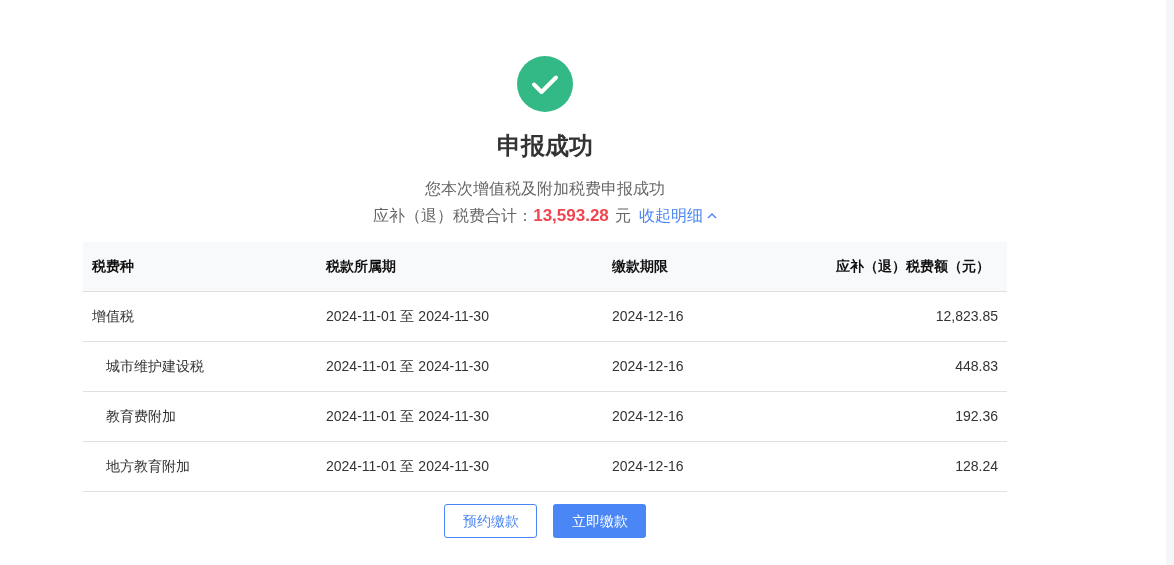  What do you see at coordinates (141, 416) in the screenshot?
I see `table-cell: 教育费附加` at bounding box center [141, 416].